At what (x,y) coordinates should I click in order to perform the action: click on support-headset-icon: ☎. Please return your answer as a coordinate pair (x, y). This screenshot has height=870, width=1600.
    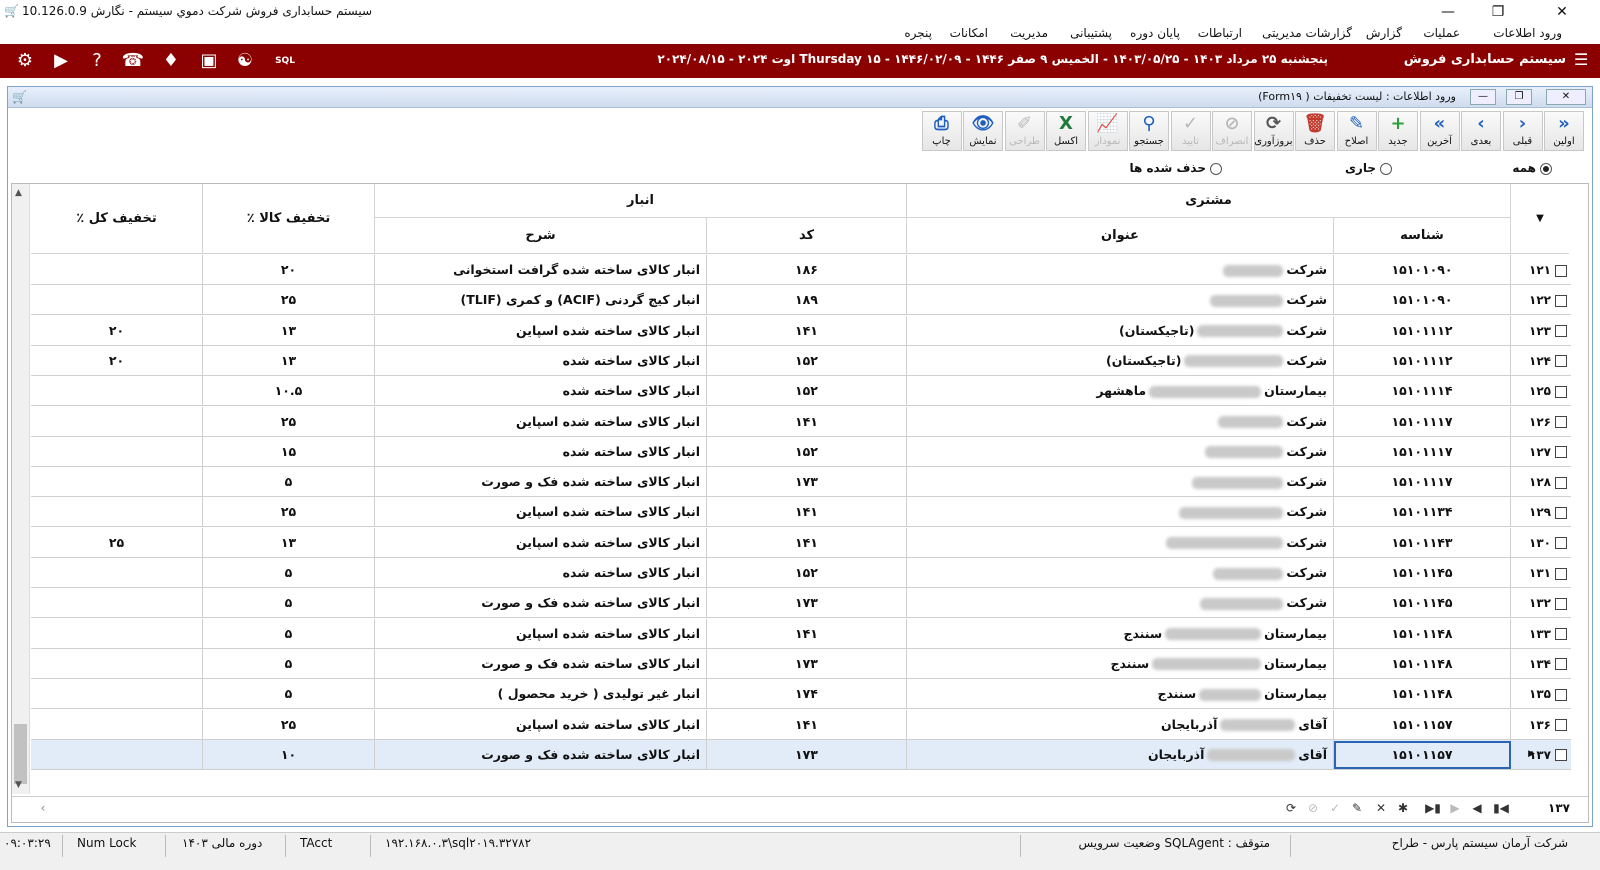
    Looking at the image, I should click on (133, 61).